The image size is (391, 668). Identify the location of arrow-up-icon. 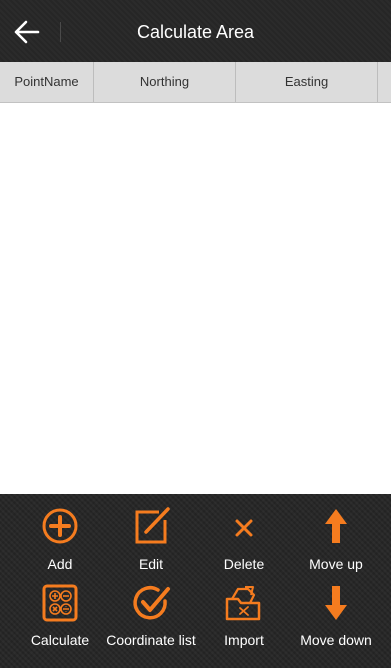
(336, 526).